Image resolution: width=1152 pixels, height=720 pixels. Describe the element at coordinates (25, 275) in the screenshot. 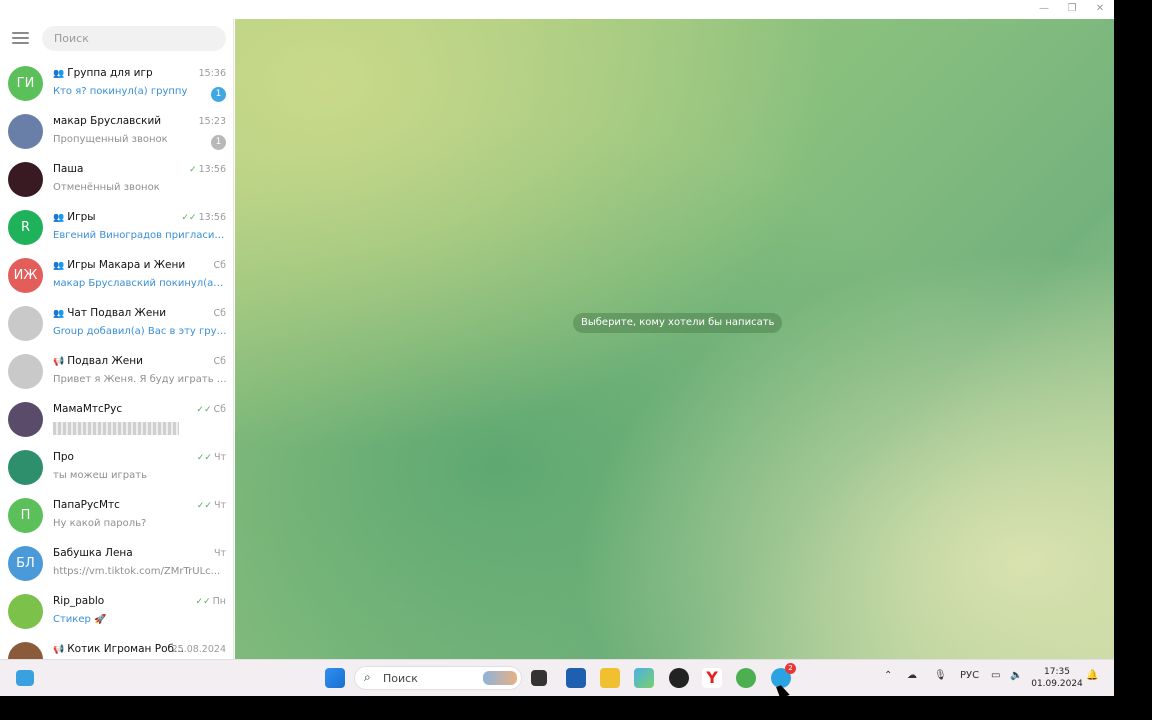

I see `chat-avatar: ИЖ` at that location.